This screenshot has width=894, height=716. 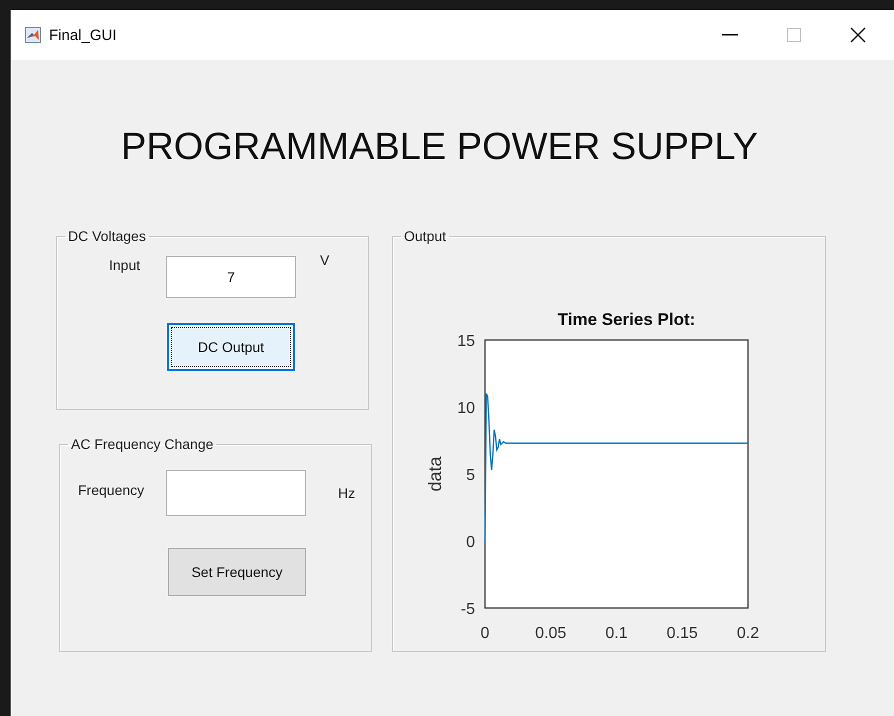 What do you see at coordinates (107, 236) in the screenshot?
I see `panel-title: DC Voltages` at bounding box center [107, 236].